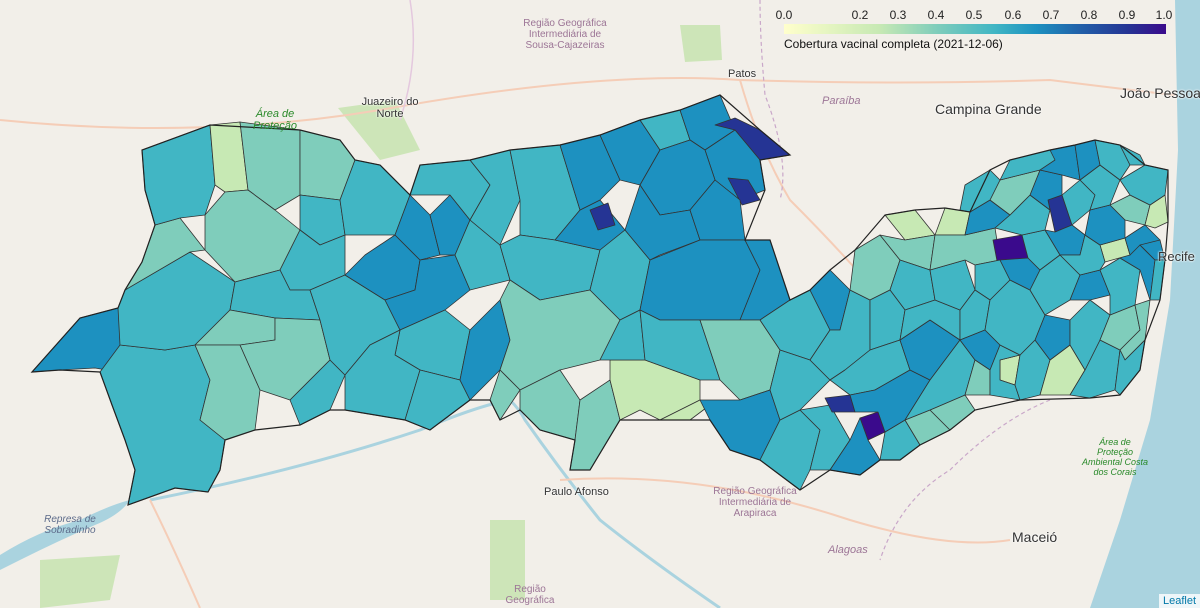 Image resolution: width=1200 pixels, height=608 pixels. I want to click on label-paulo-afonso: Paulo Afonso, so click(576, 492).